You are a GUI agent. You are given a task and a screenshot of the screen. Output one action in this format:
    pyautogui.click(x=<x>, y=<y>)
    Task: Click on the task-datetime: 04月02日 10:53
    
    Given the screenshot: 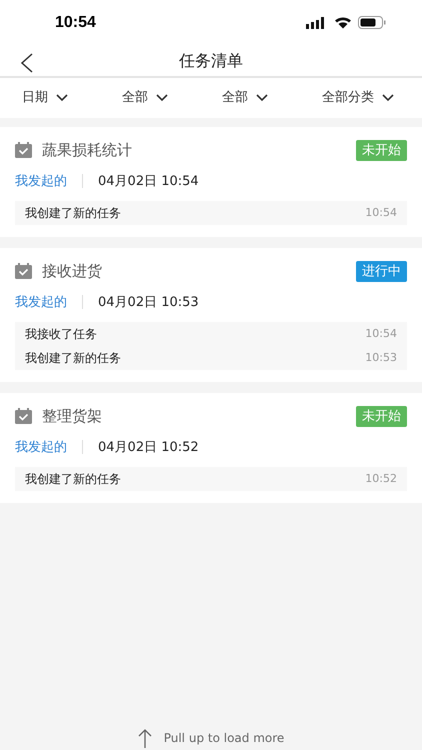 What is the action you would take?
    pyautogui.click(x=148, y=303)
    